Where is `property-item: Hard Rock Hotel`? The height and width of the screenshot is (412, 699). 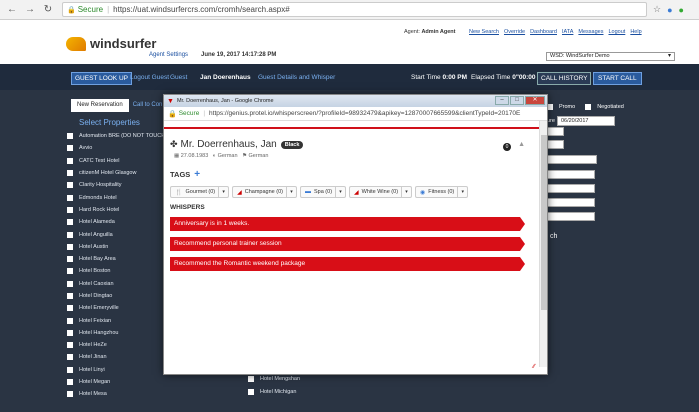
property-item: Hard Rock Hotel is located at coordinates (117, 210).